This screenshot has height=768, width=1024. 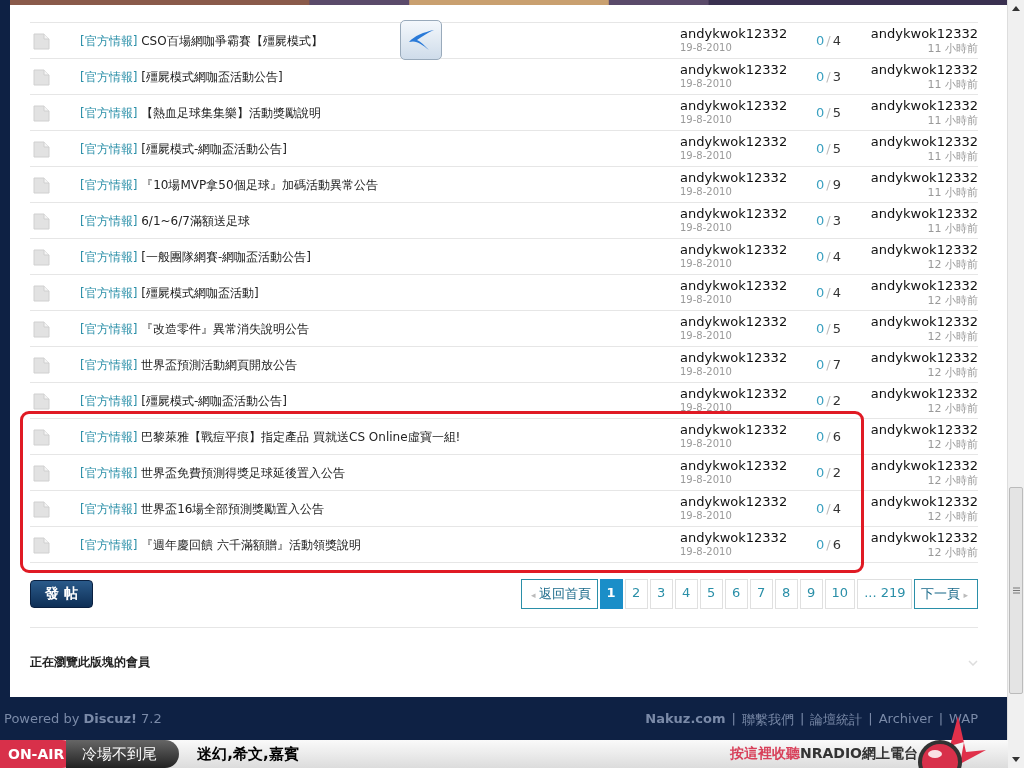 I want to click on thread-title-link: 世界盃16場全部預測獎勵置入公告, so click(x=233, y=509).